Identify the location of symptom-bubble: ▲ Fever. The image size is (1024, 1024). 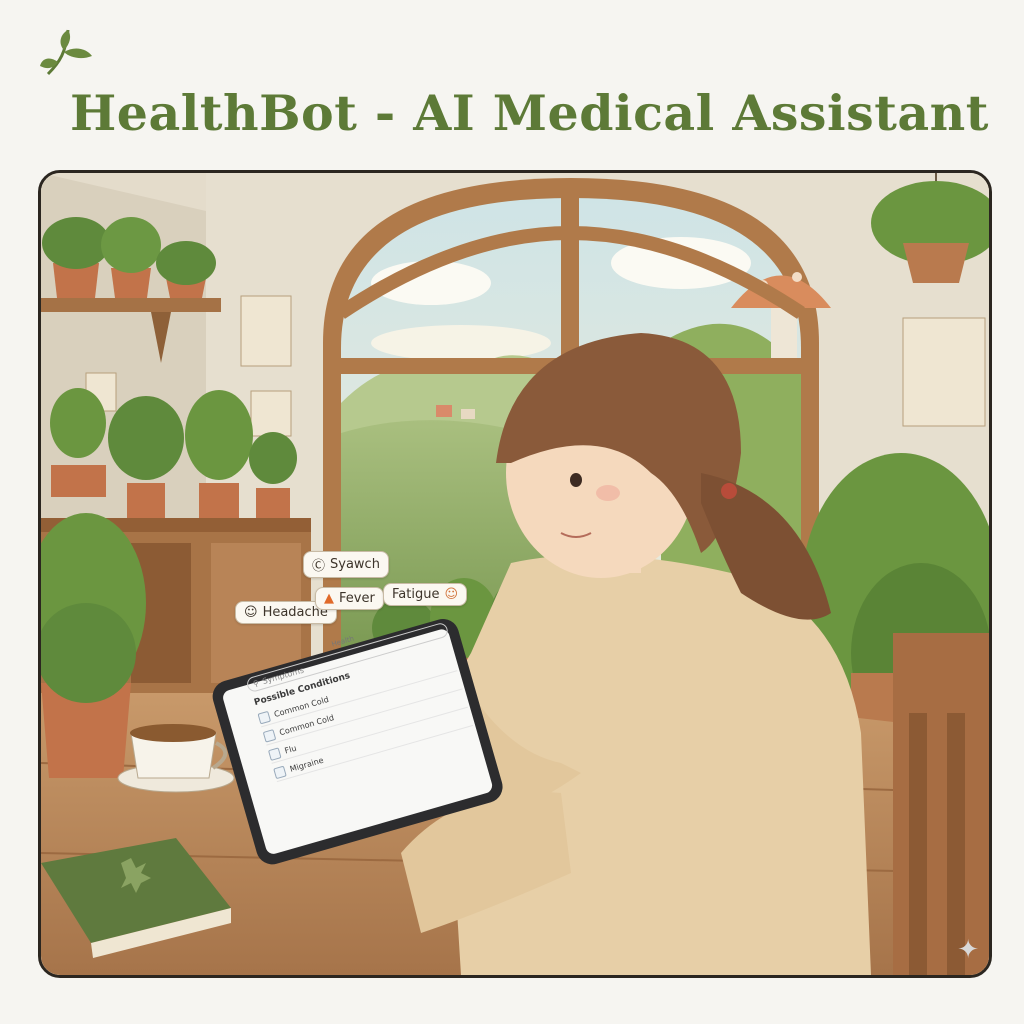
(349, 598).